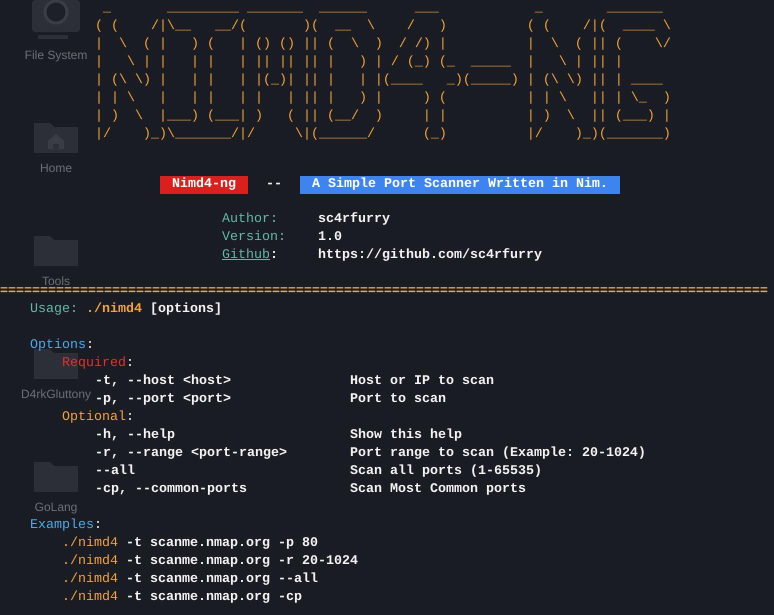 The height and width of the screenshot is (615, 774). What do you see at coordinates (222, 580) in the screenshot?
I see `command-args: -t scanme.nmap.org --all` at bounding box center [222, 580].